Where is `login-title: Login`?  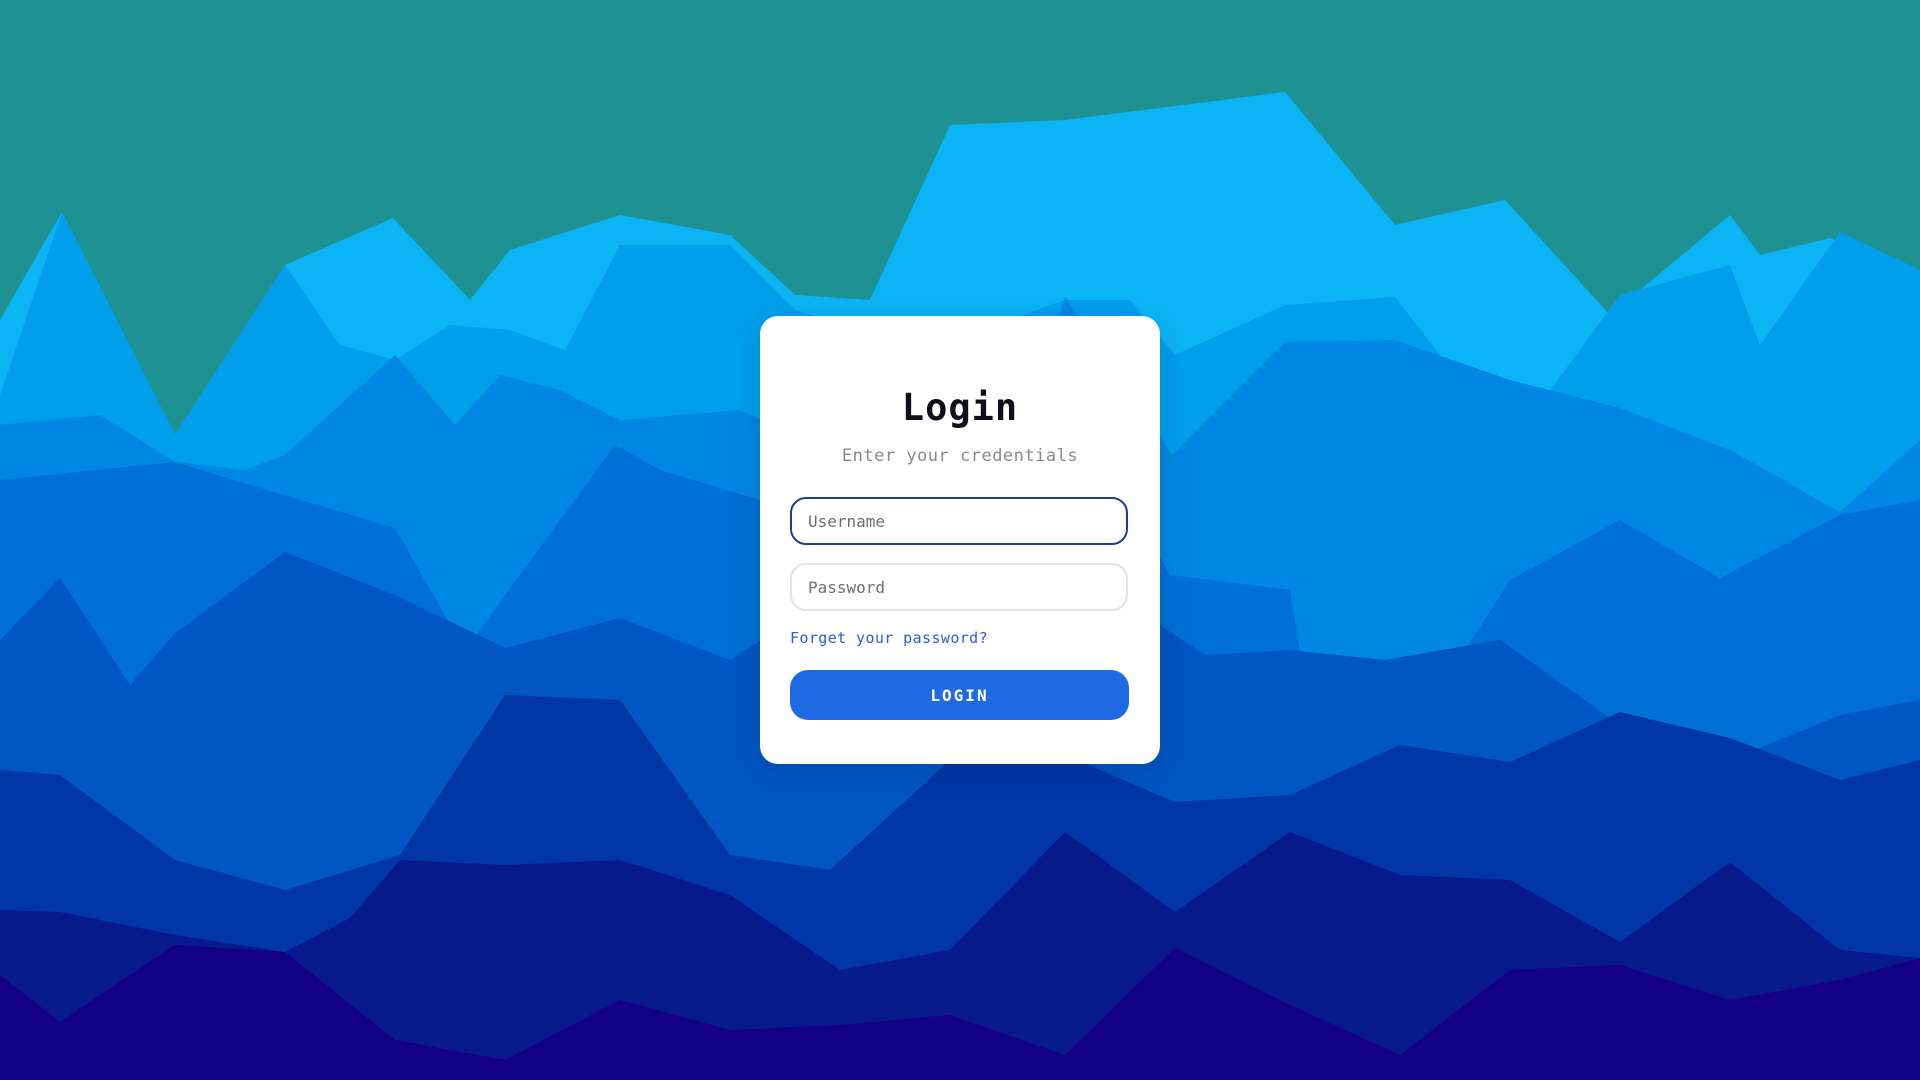
login-title: Login is located at coordinates (960, 407).